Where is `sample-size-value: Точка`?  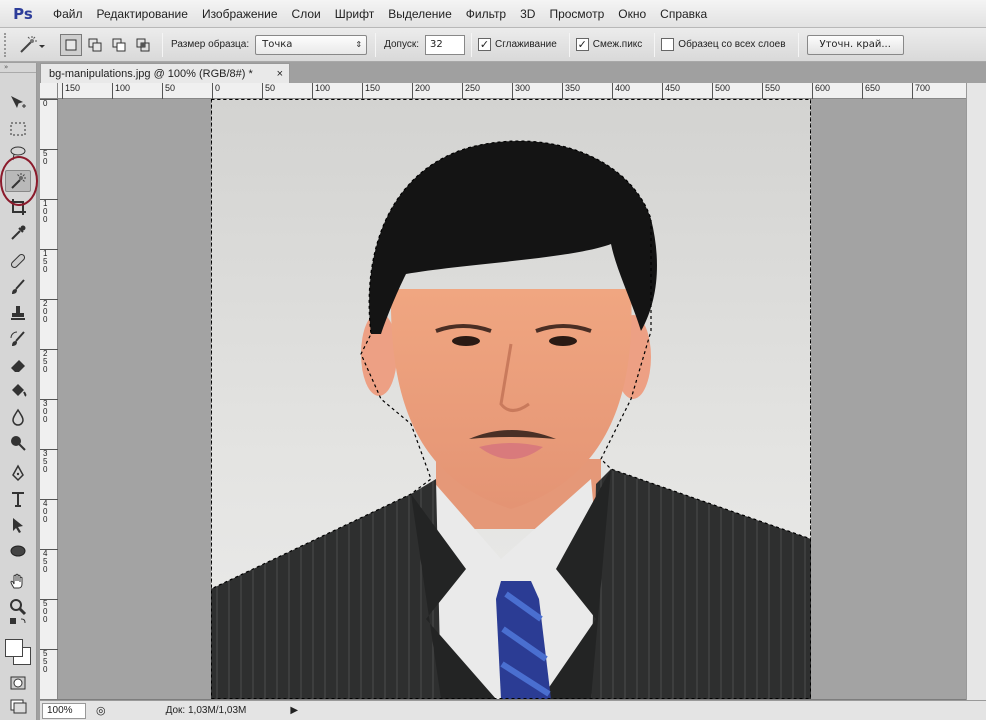
sample-size-value: Точка is located at coordinates (277, 44).